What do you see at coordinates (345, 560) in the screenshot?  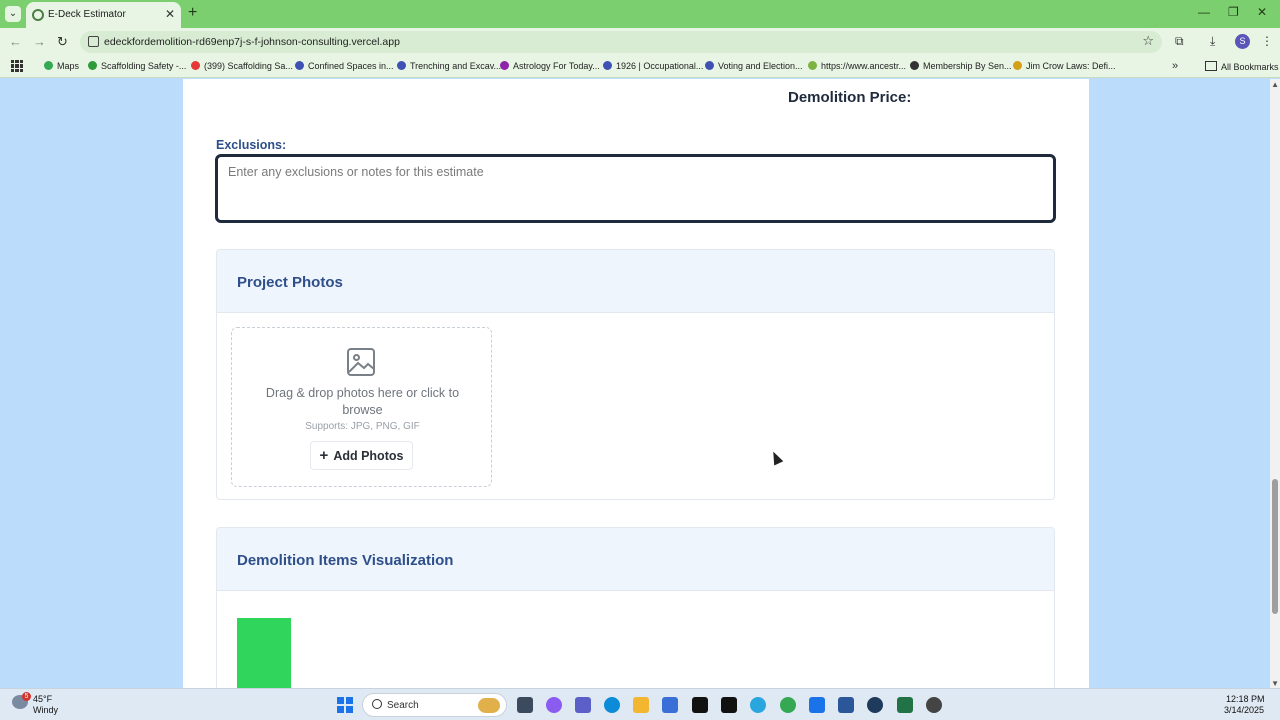 I see `visualization-title: Demolition Items Visualization` at bounding box center [345, 560].